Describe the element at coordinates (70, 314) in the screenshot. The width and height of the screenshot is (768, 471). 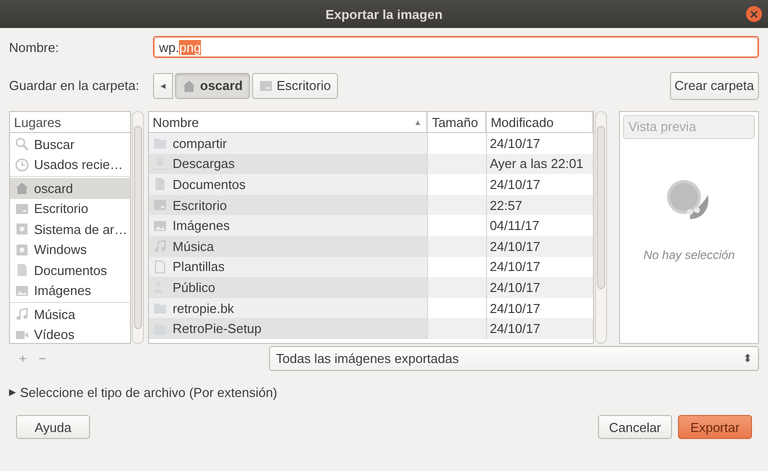
I see `places-item: Música` at that location.